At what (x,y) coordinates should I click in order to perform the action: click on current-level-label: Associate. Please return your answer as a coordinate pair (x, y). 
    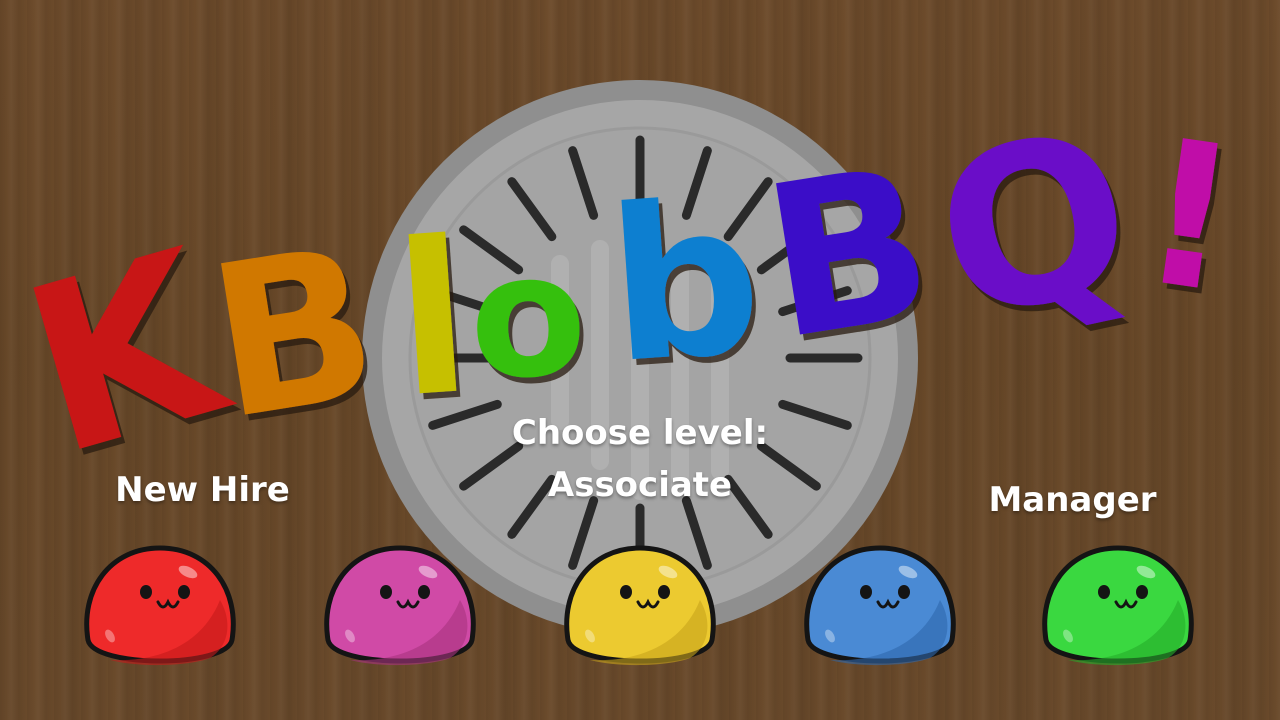
    Looking at the image, I should click on (640, 485).